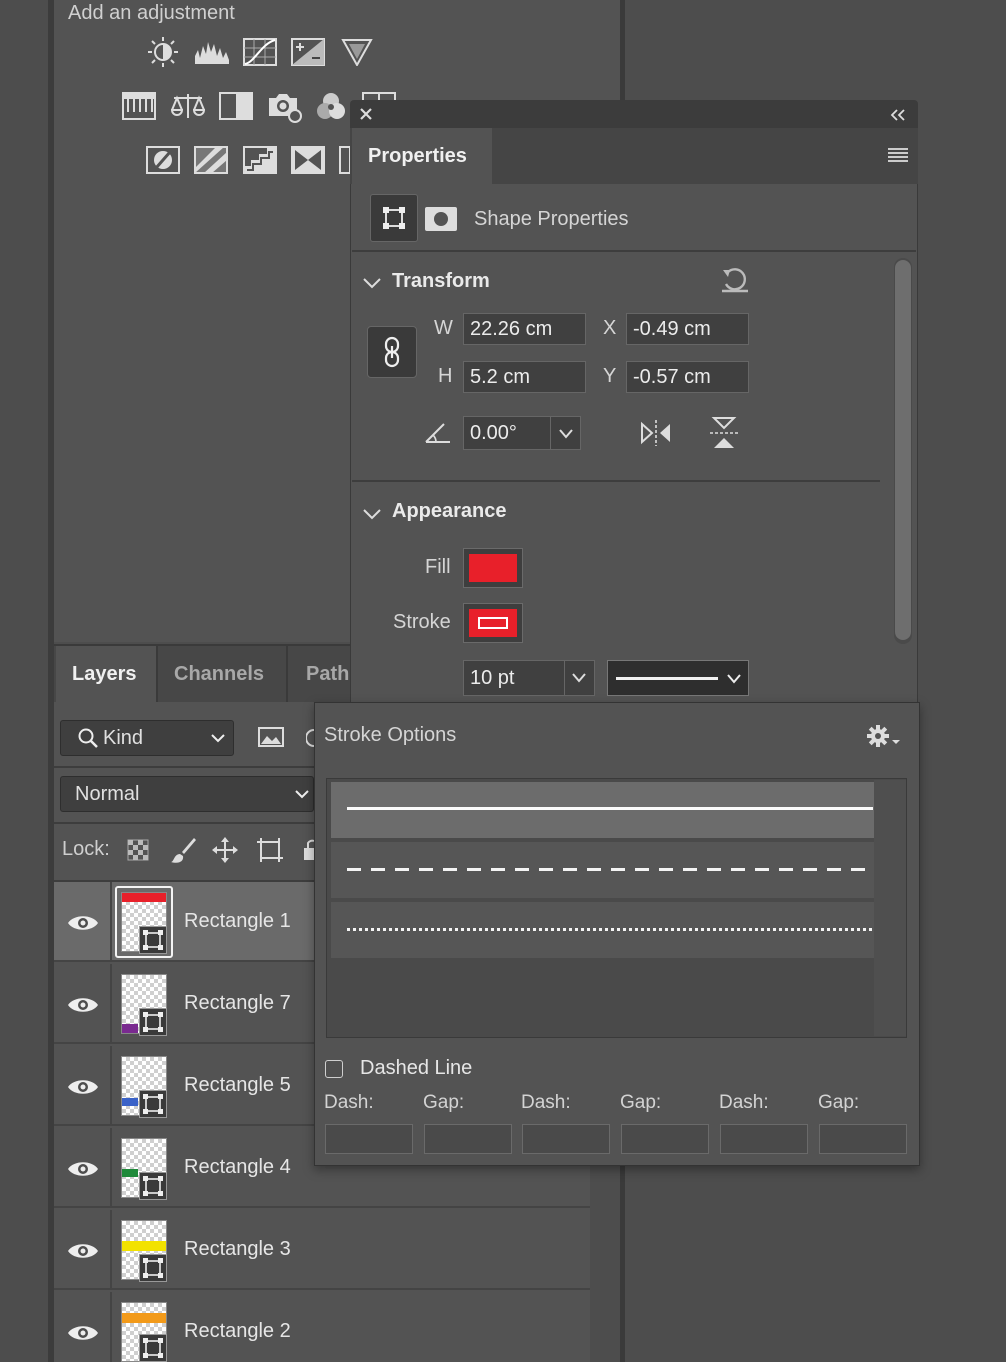 The height and width of the screenshot is (1362, 1006). What do you see at coordinates (331, 105) in the screenshot?
I see `channel-mixer-icon` at bounding box center [331, 105].